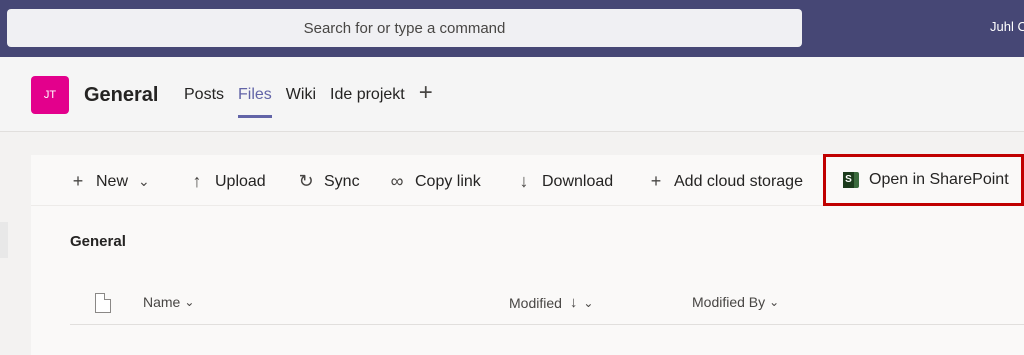 The height and width of the screenshot is (355, 1024). Describe the element at coordinates (1007, 26) in the screenshot. I see `user-name: Juhl C` at that location.